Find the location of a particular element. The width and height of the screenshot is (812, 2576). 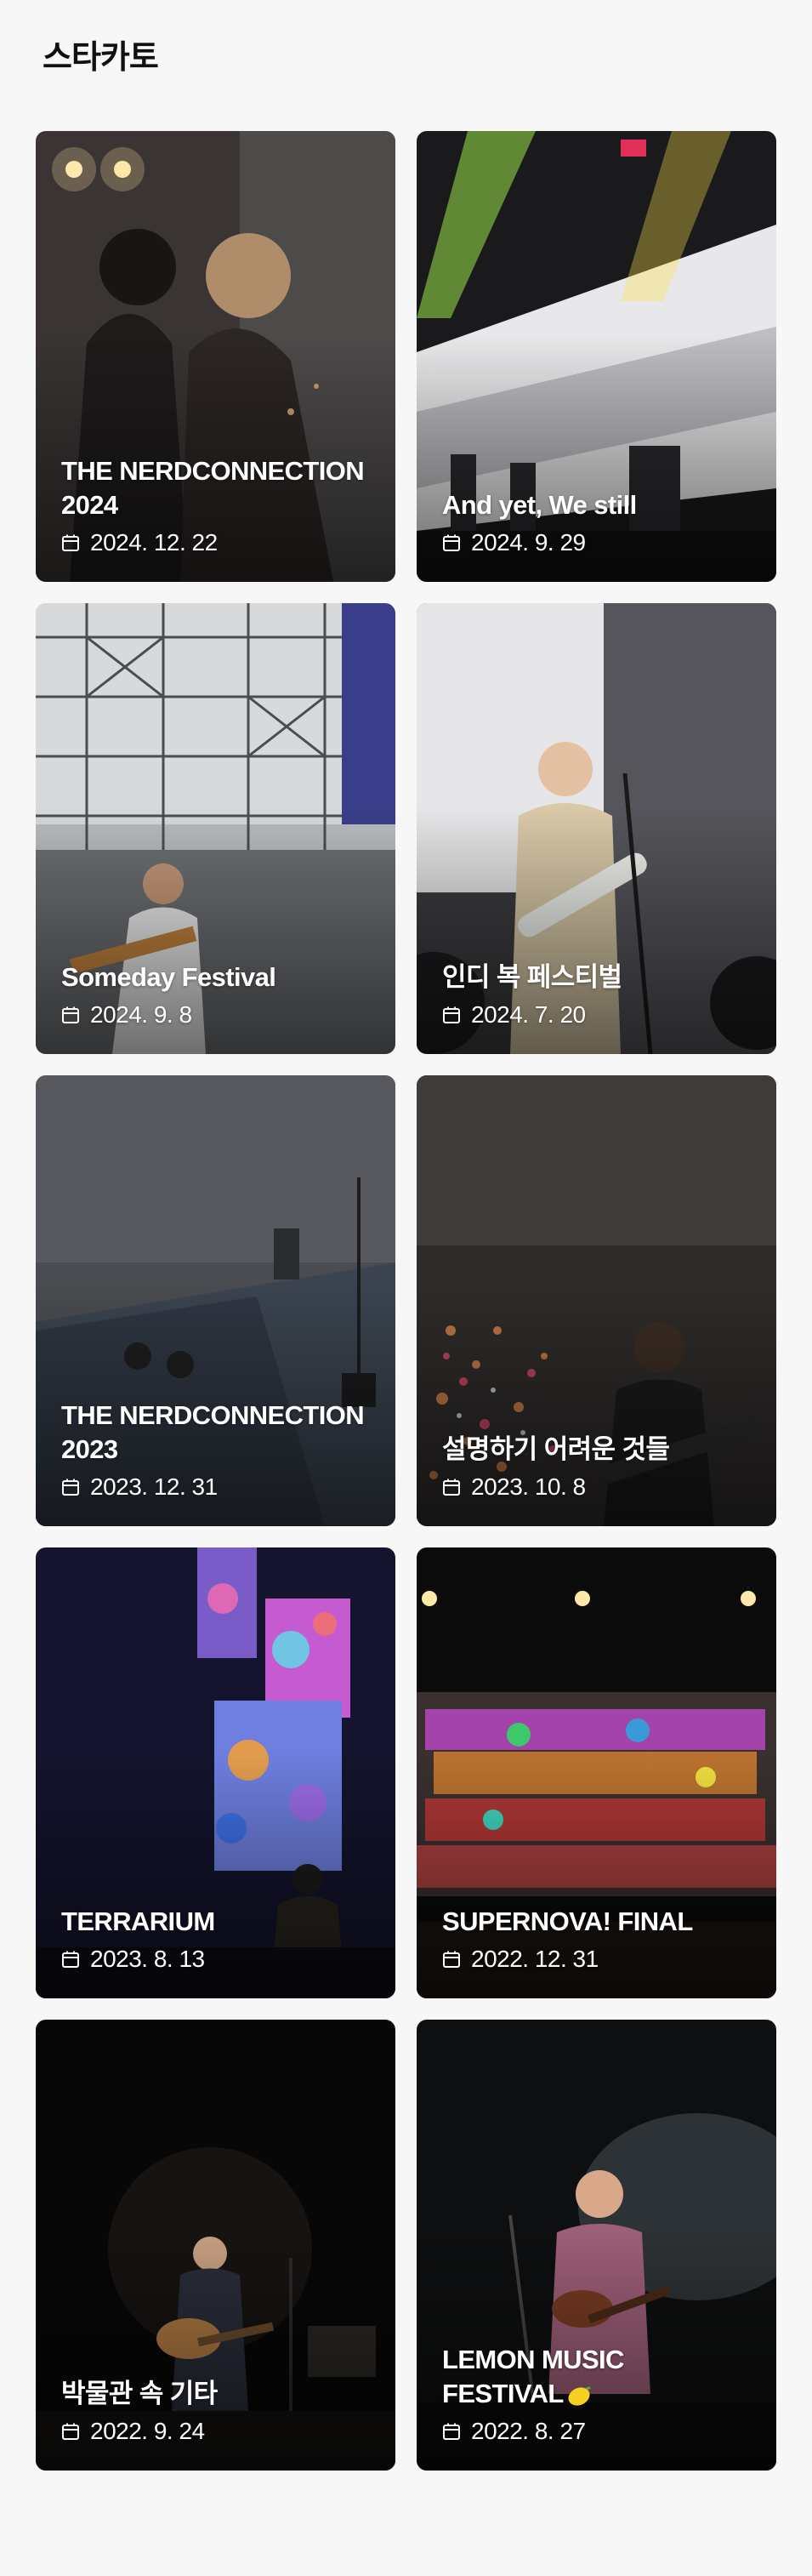

concert-title: SUPERNOVA! FINAL is located at coordinates (567, 1921).